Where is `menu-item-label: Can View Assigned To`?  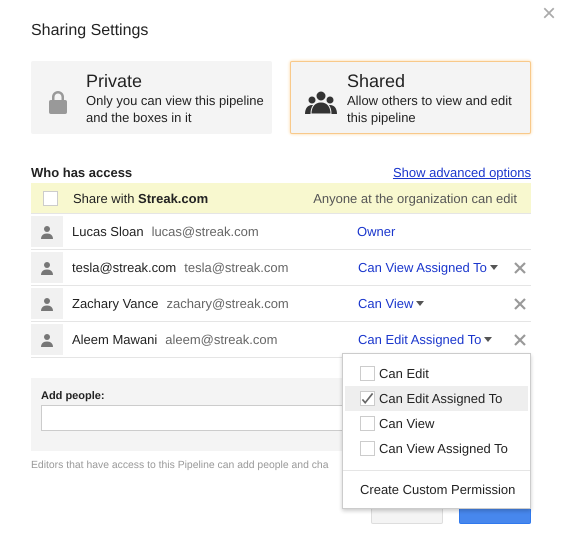 menu-item-label: Can View Assigned To is located at coordinates (443, 448).